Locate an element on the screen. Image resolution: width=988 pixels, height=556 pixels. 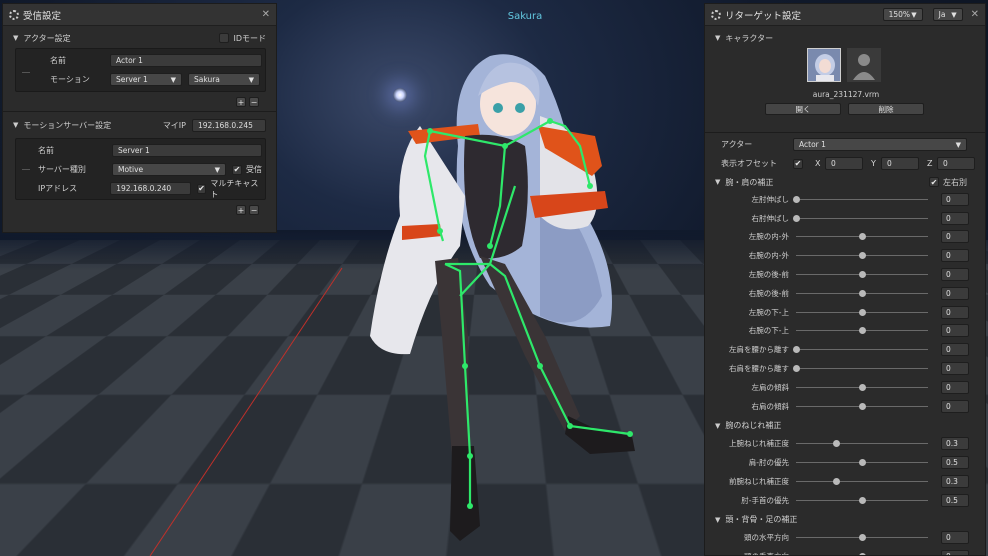
offset-x-input: 0 is located at coordinates (844, 163).